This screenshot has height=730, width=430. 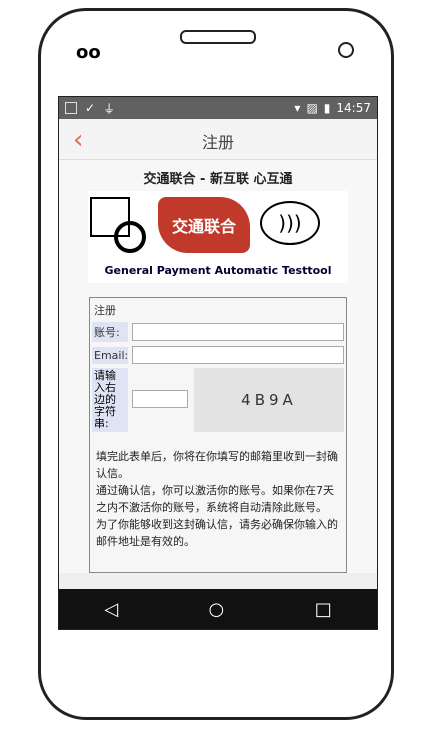 I want to click on page-title: 注册, so click(x=217, y=142).